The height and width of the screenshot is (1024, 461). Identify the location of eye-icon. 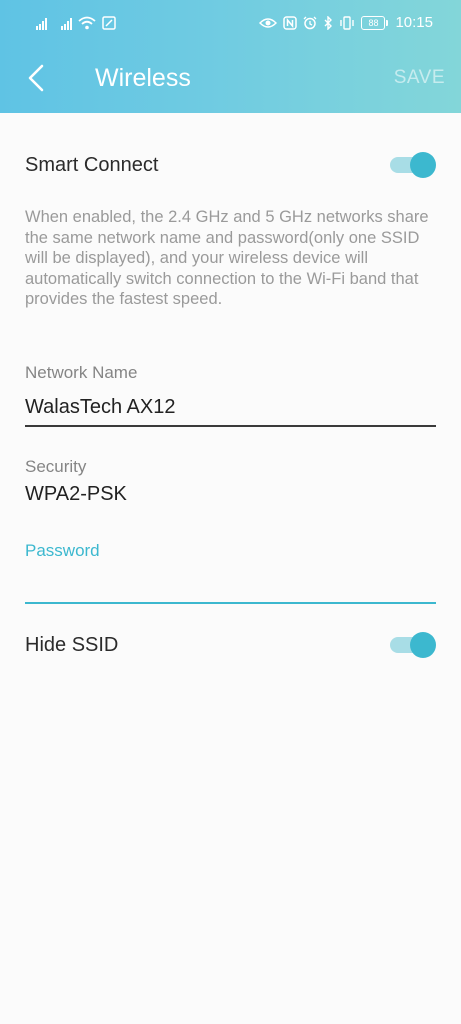
(268, 22).